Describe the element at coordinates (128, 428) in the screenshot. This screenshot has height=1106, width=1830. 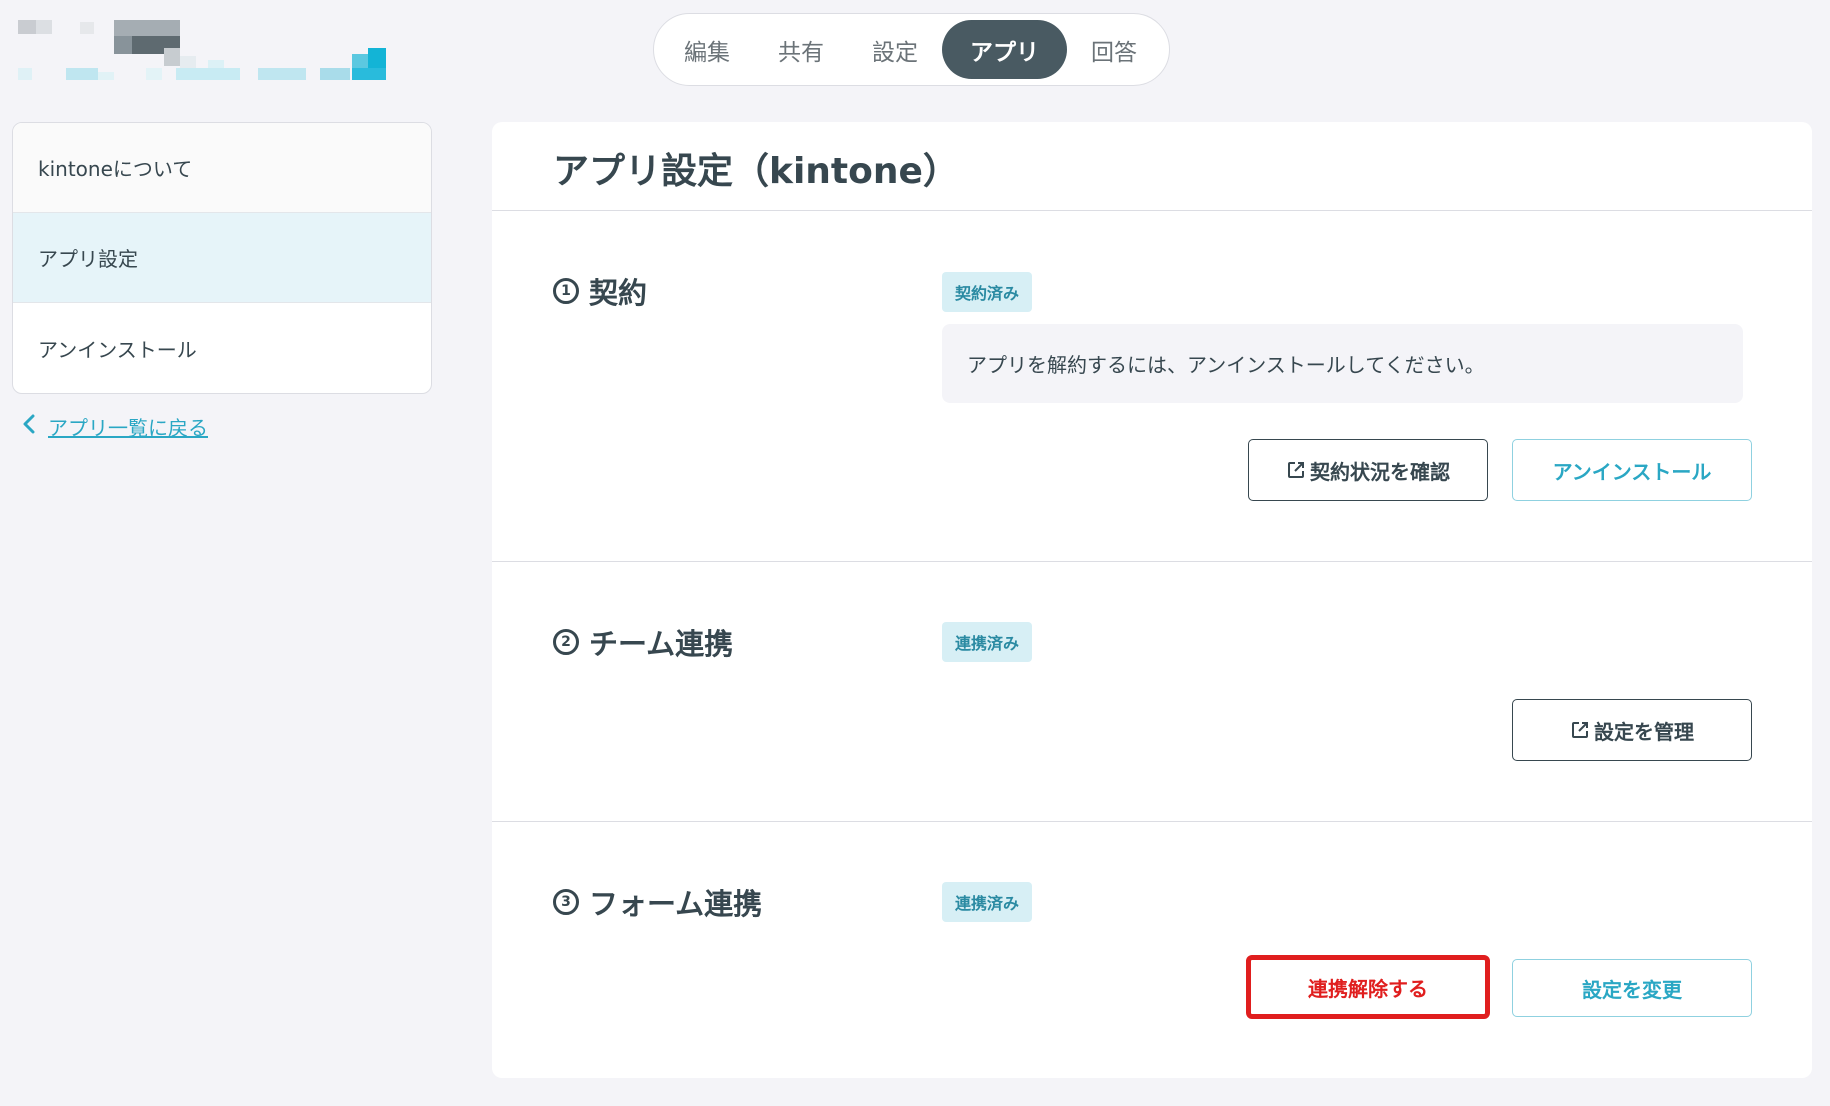
I see `back-link-label: アプリ一覧に戻る` at that location.